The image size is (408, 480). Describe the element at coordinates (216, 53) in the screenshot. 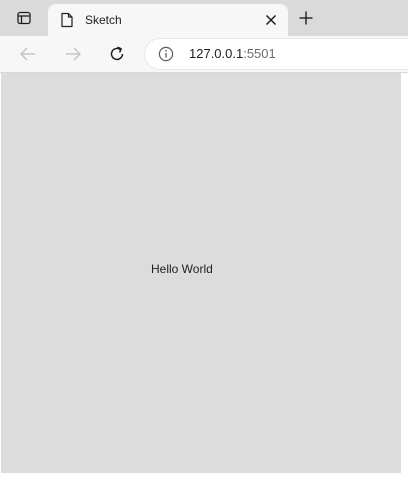

I see `url-host: 127.0.0.1` at that location.